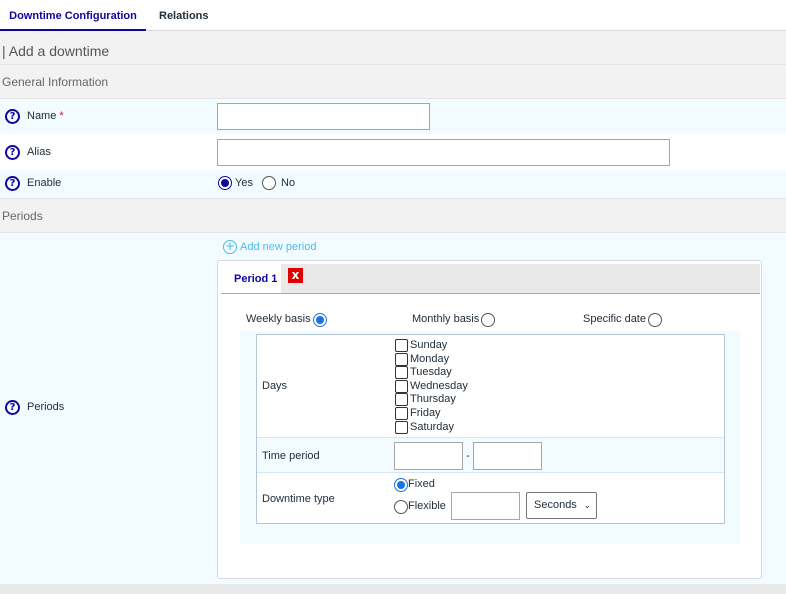  Describe the element at coordinates (278, 319) in the screenshot. I see `weekly-basis-label: Weekly basis` at that location.